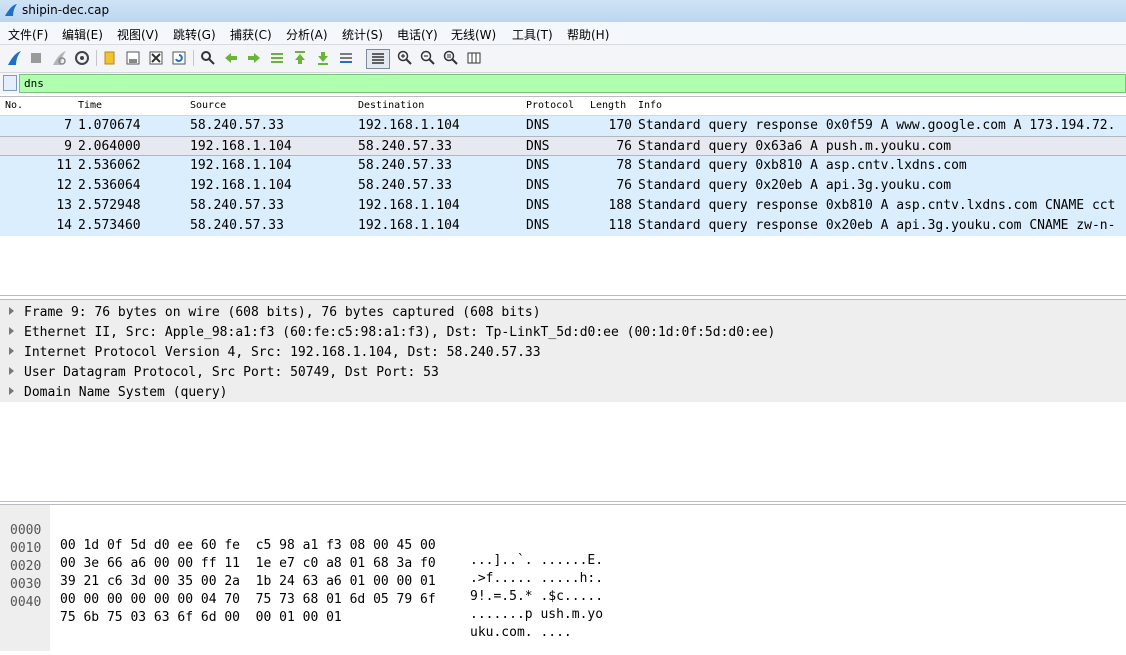  What do you see at coordinates (59, 58) in the screenshot?
I see `restart-capture-icon` at bounding box center [59, 58].